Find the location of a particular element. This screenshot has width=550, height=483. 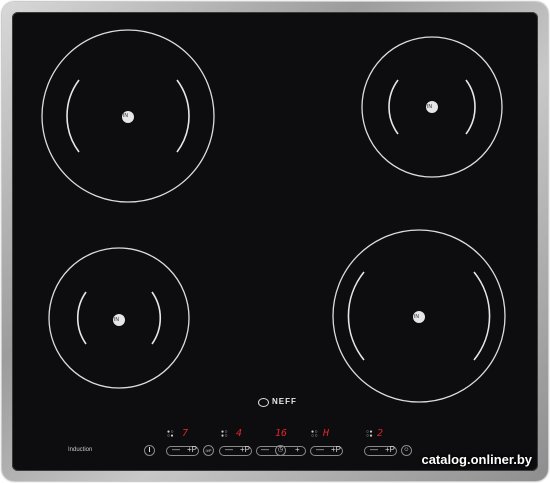

watermark: catalog.onliner.by is located at coordinates (476, 459).